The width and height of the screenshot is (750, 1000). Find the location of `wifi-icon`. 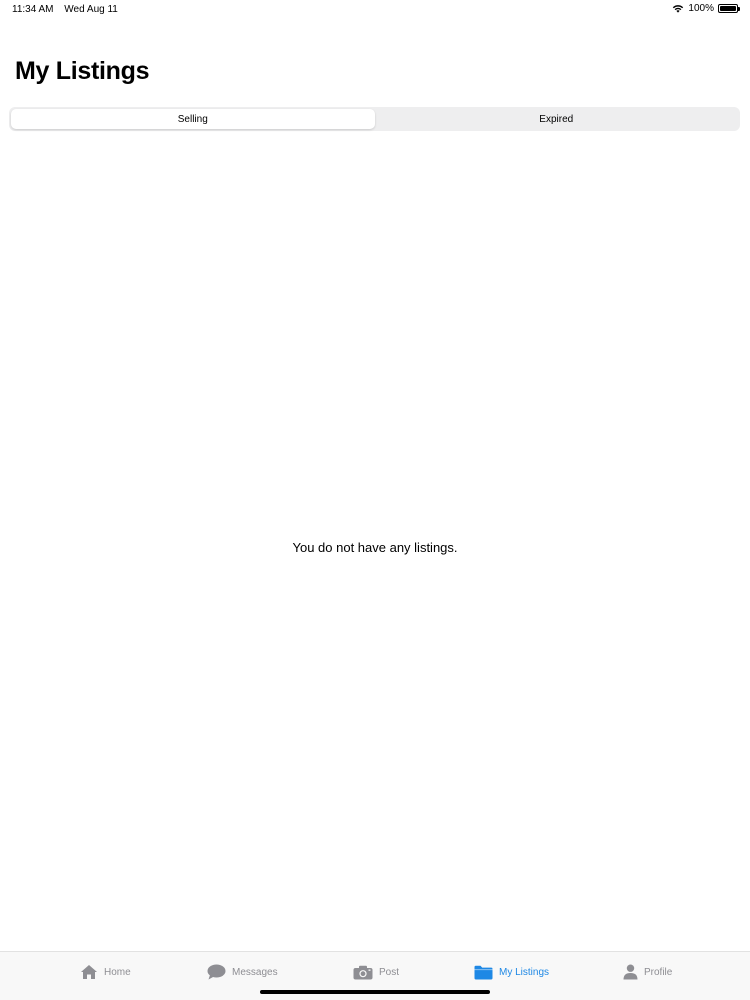

wifi-icon is located at coordinates (678, 9).